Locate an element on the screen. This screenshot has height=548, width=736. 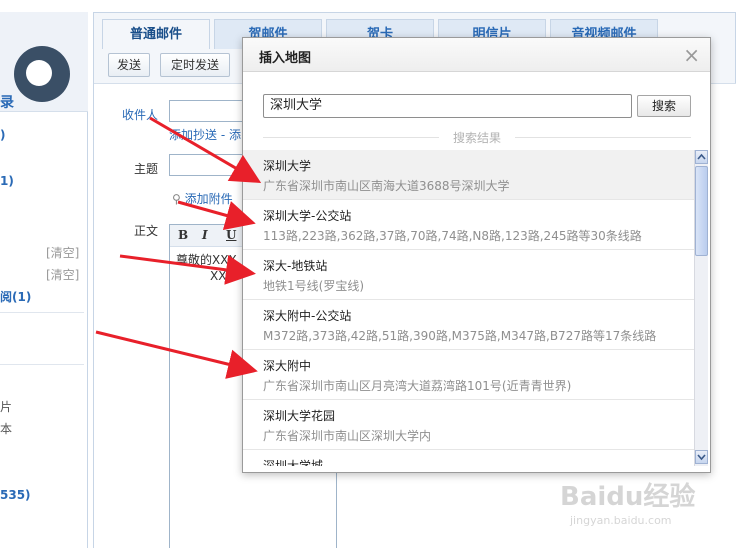
send-button: 发送 is located at coordinates (129, 65).